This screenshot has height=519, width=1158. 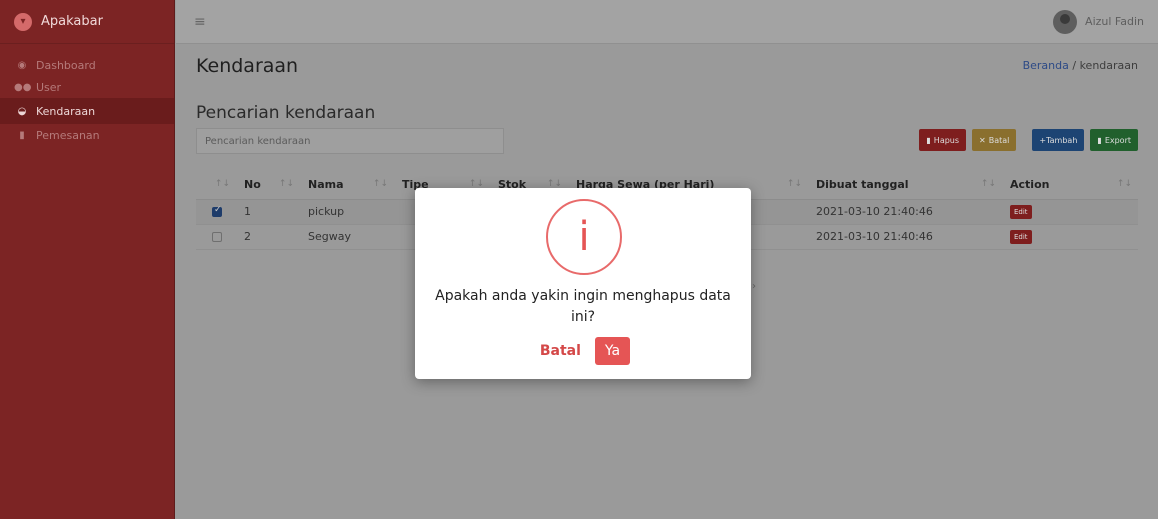 I want to click on export-button: ▮ Export, so click(x=1114, y=140).